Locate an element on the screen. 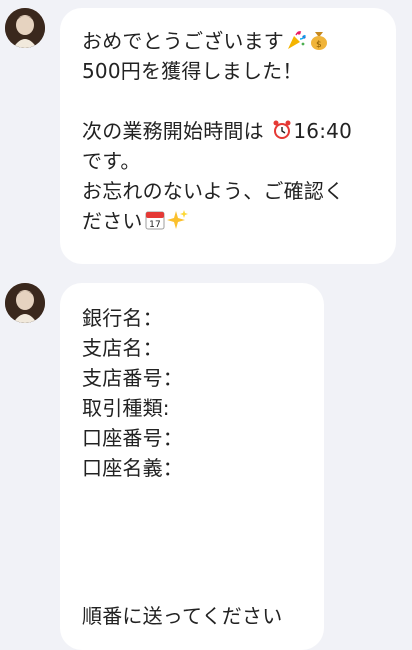 This screenshot has width=412, height=650. message-line: おめでとうございます $ is located at coordinates (239, 41).